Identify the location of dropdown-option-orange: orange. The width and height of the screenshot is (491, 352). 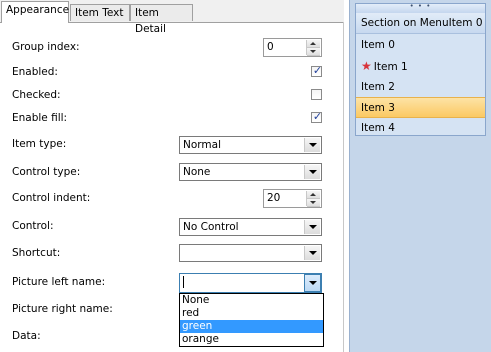
(251, 339).